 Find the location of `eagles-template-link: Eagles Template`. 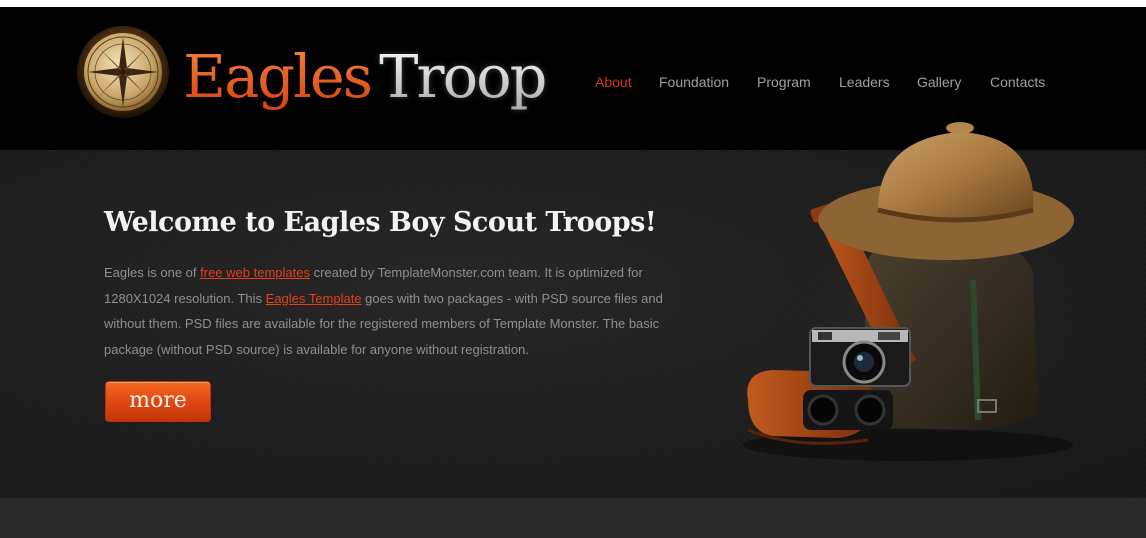

eagles-template-link: Eagles Template is located at coordinates (314, 298).